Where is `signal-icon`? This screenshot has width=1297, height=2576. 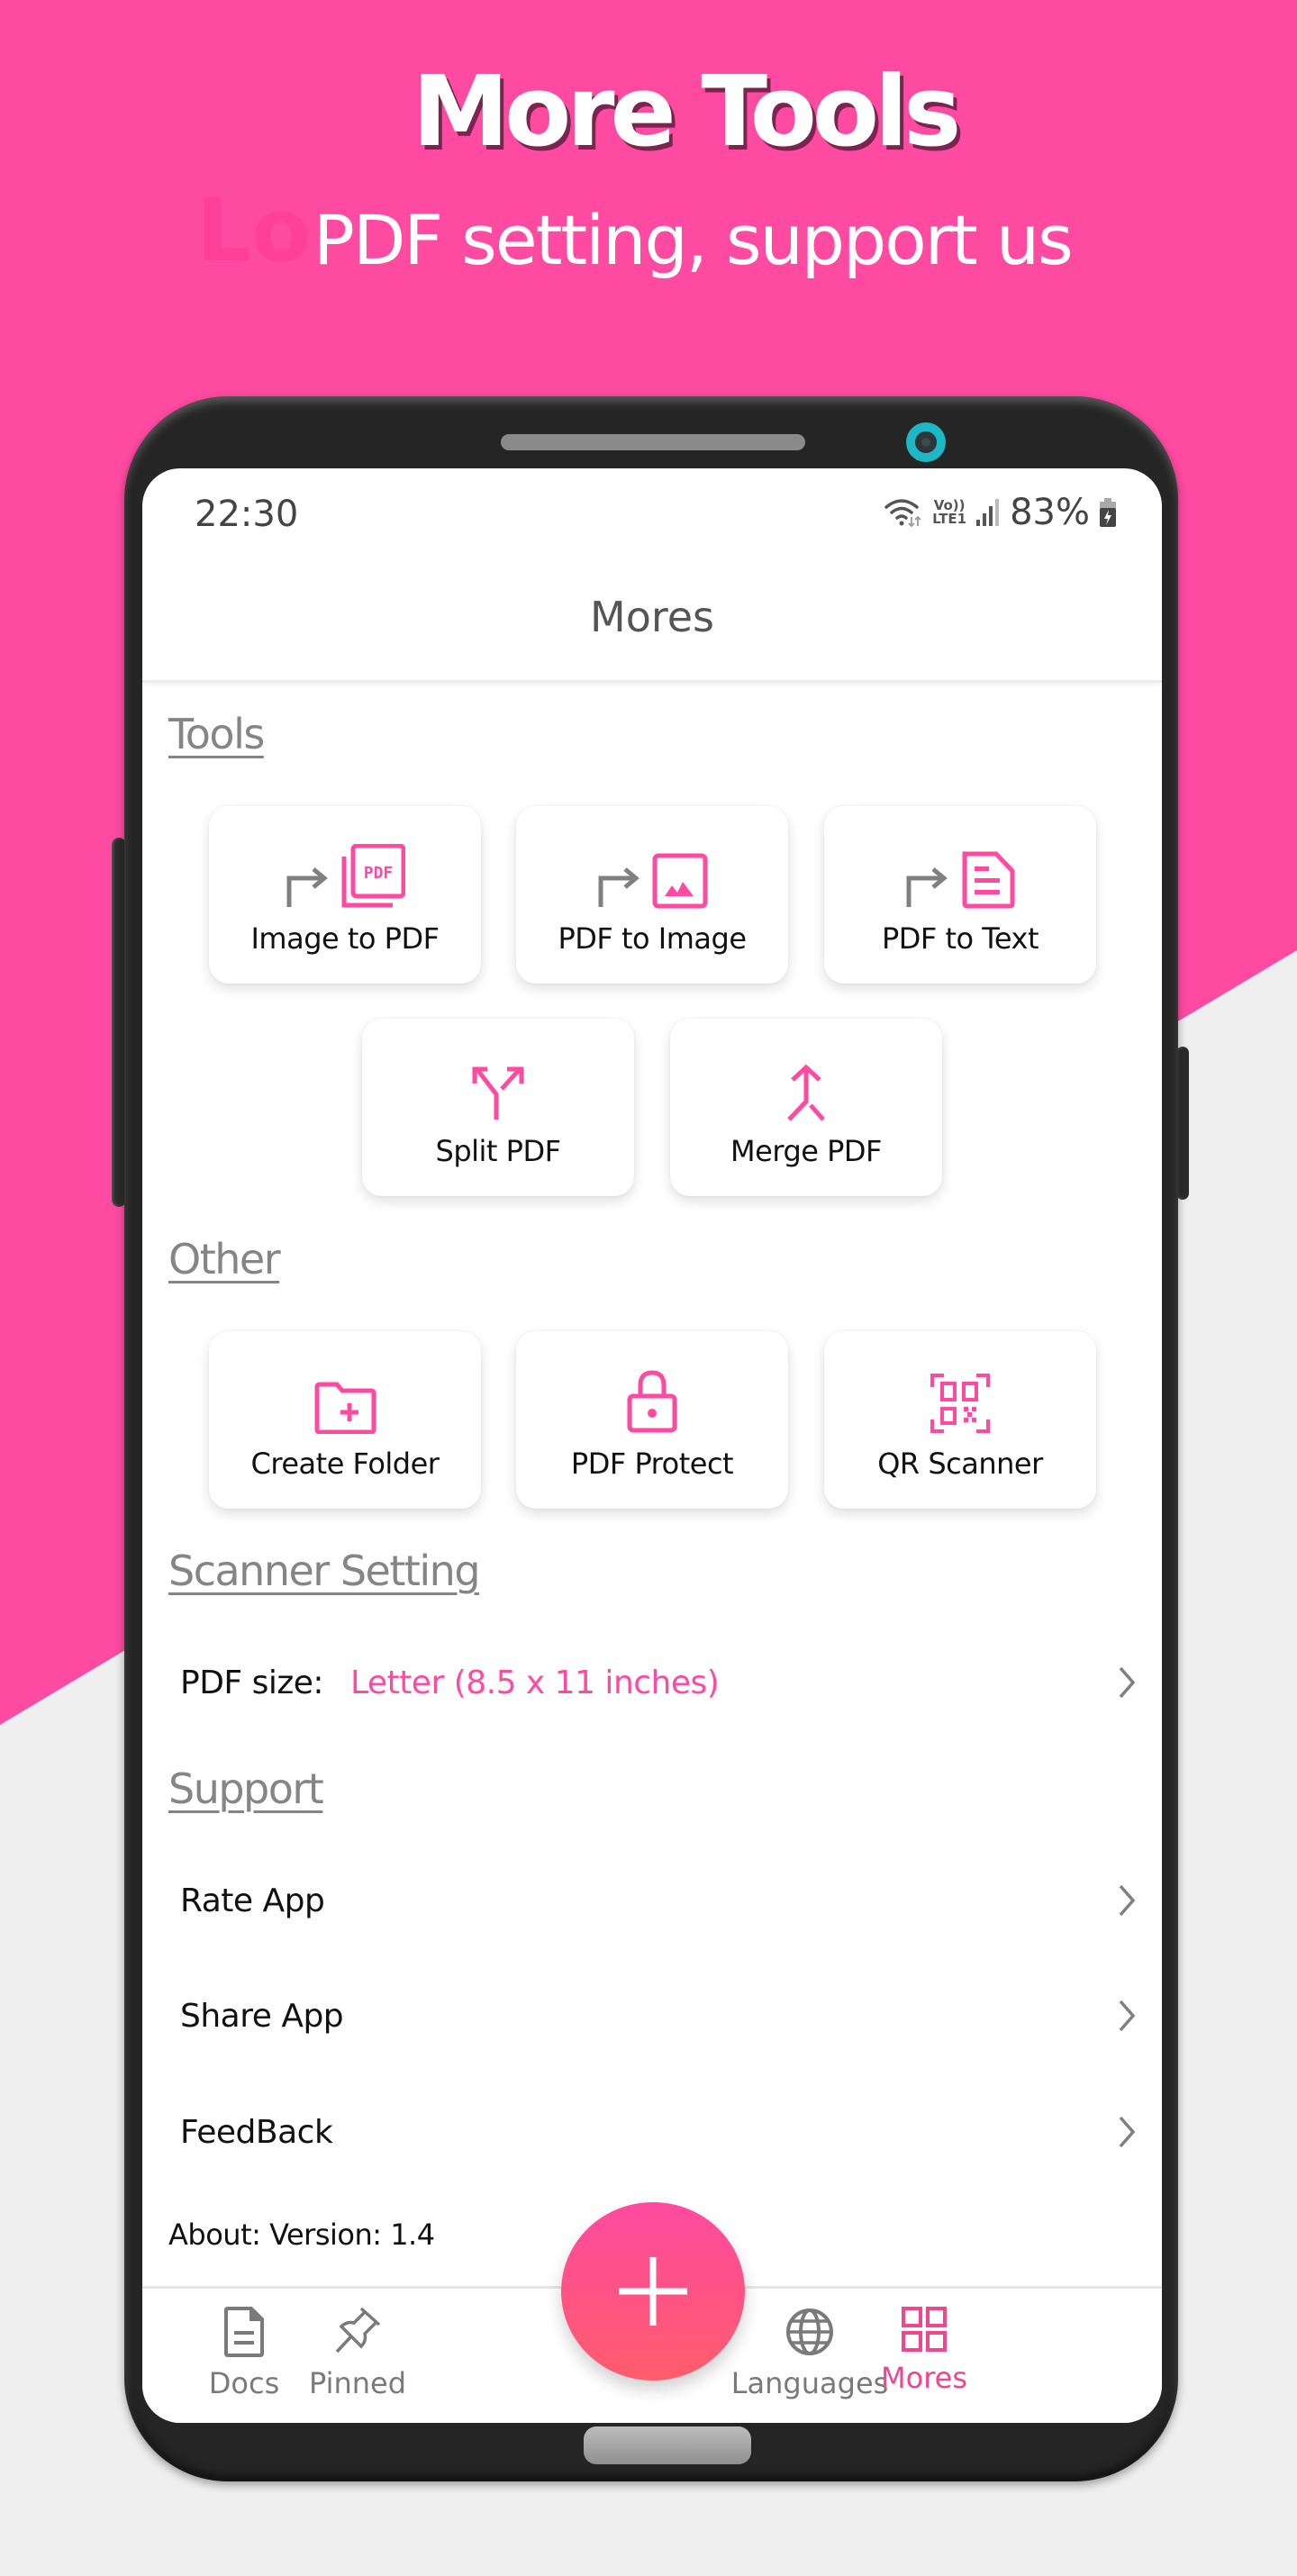
signal-icon is located at coordinates (988, 512).